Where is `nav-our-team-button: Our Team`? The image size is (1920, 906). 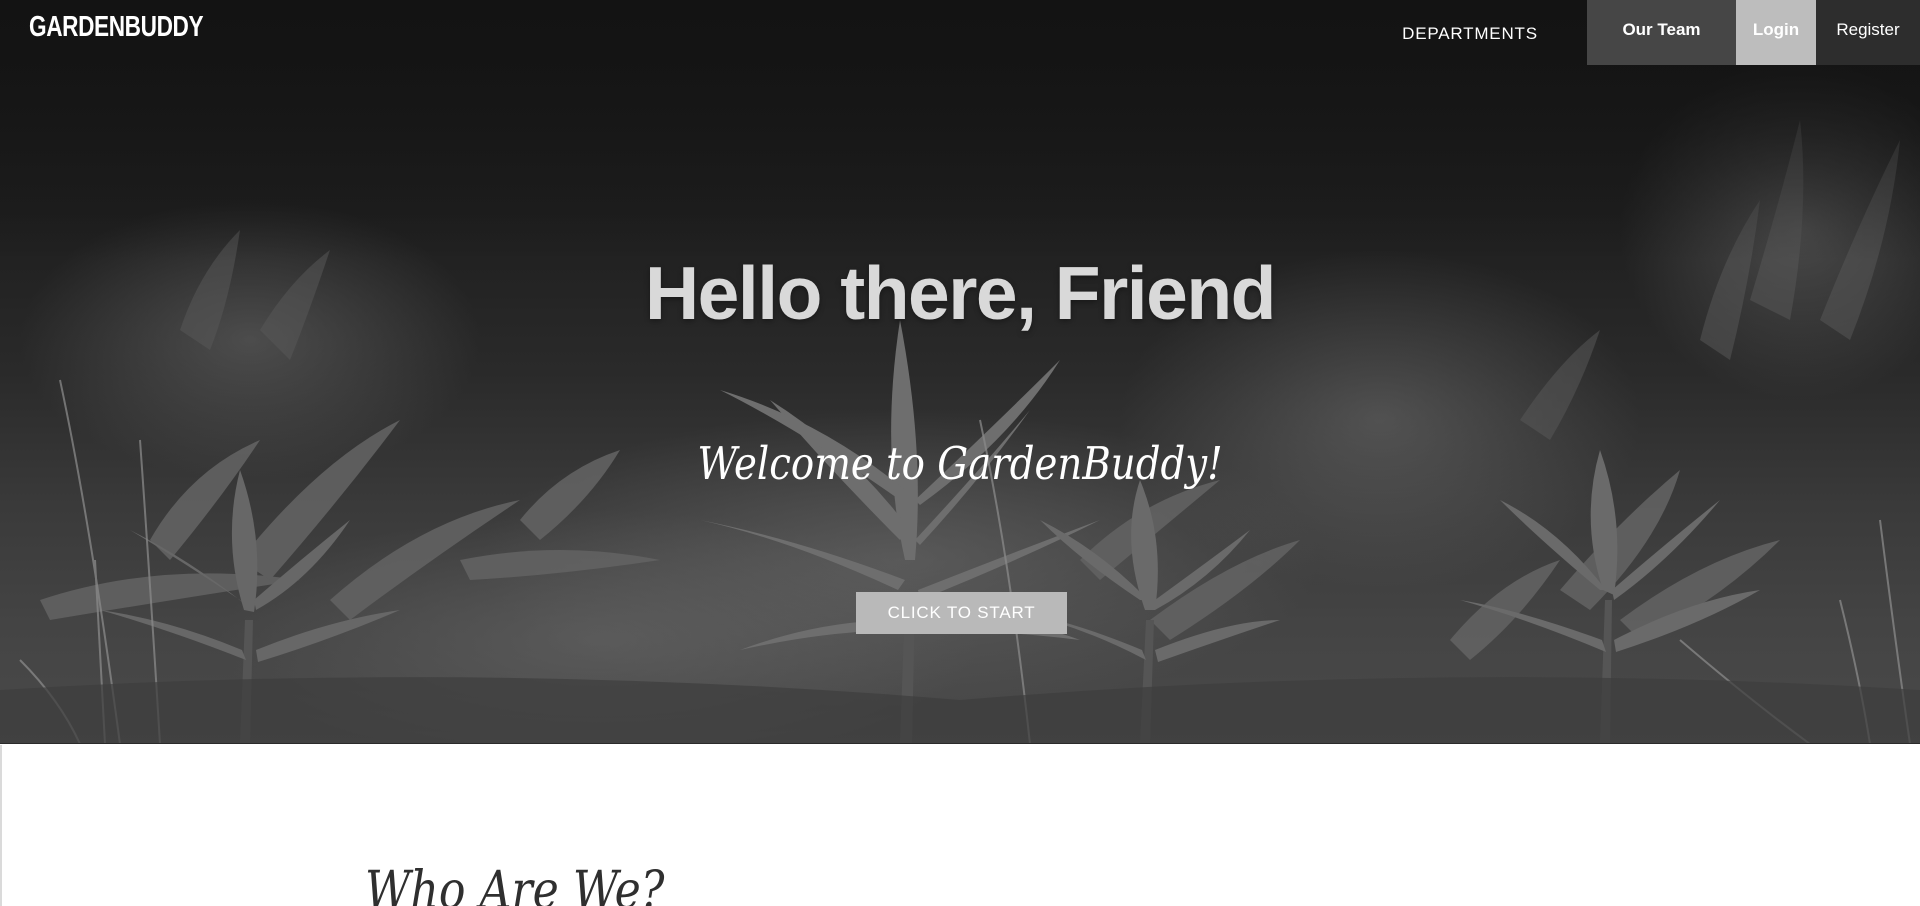
nav-our-team-button: Our Team is located at coordinates (1661, 32).